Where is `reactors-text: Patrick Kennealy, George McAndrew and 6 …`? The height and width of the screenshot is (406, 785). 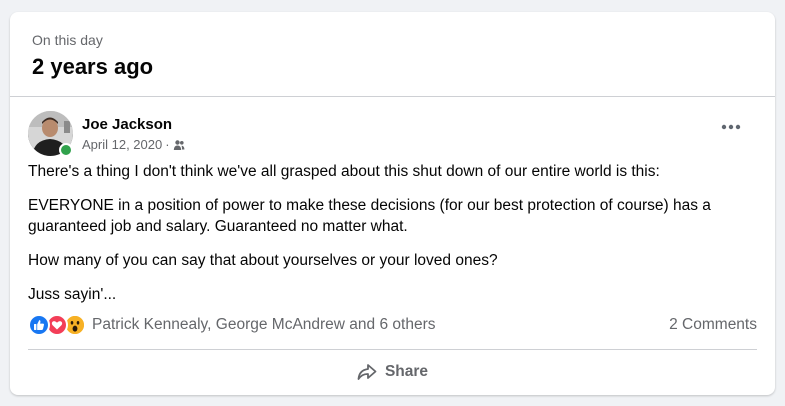 reactors-text: Patrick Kennealy, George McAndrew and 6 … is located at coordinates (263, 325).